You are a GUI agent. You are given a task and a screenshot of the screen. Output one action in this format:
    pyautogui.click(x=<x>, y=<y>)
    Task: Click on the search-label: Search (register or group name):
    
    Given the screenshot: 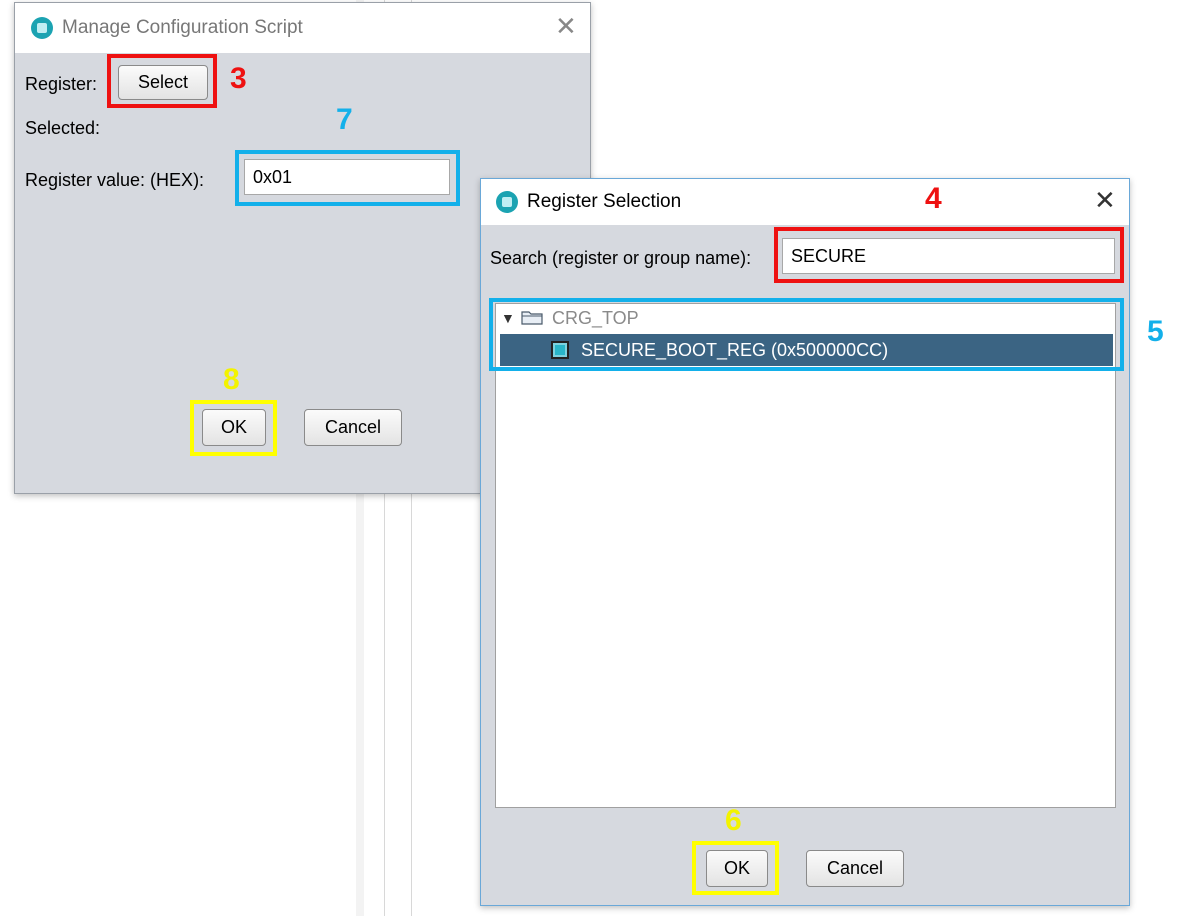 What is the action you would take?
    pyautogui.click(x=621, y=258)
    